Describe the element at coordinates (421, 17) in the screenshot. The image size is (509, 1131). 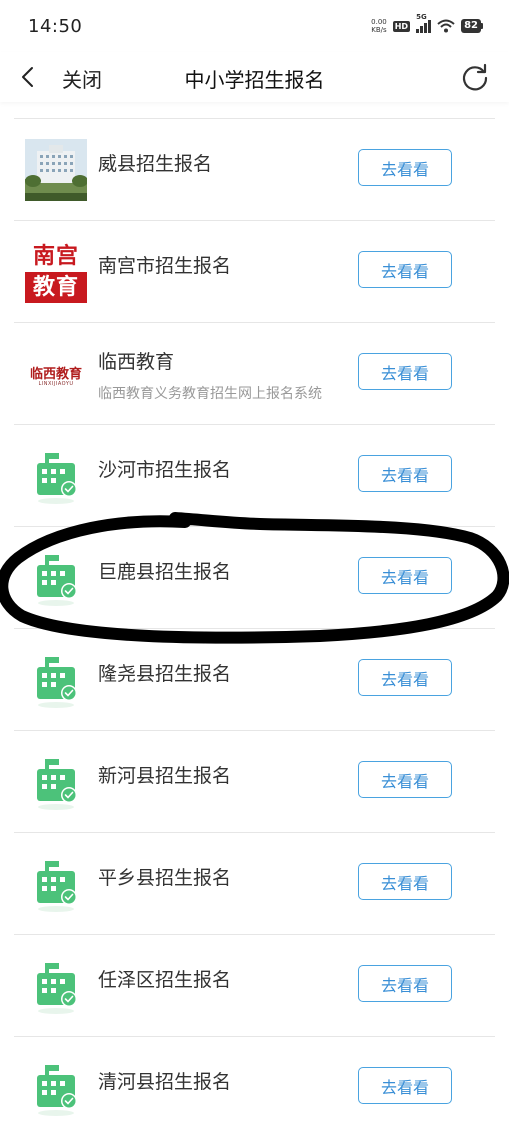
I see `signal-label: 5G` at that location.